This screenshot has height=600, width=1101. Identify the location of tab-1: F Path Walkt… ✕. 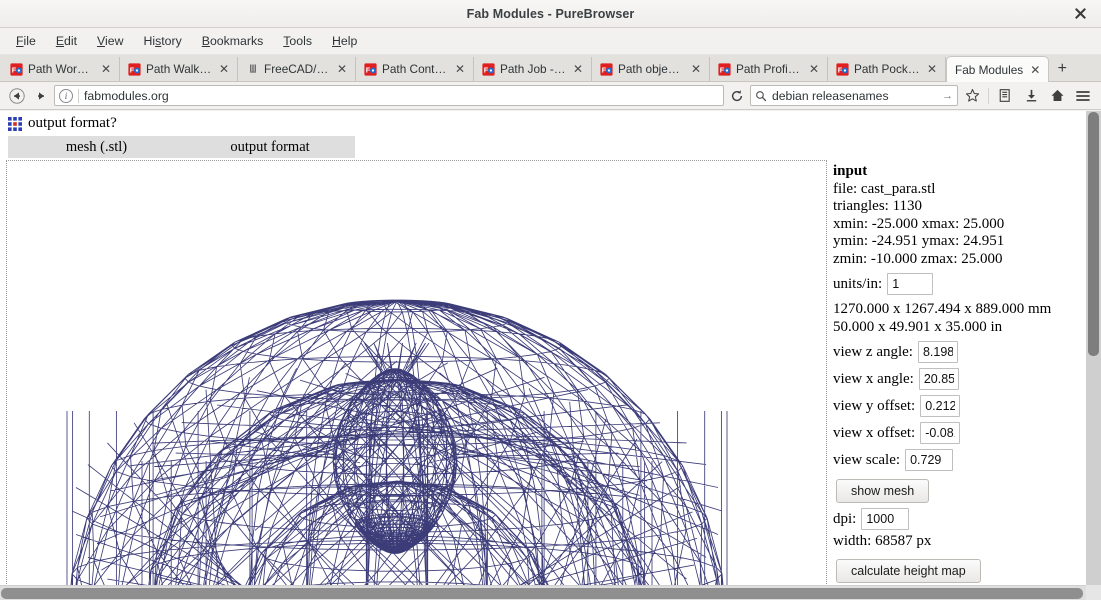
(179, 69).